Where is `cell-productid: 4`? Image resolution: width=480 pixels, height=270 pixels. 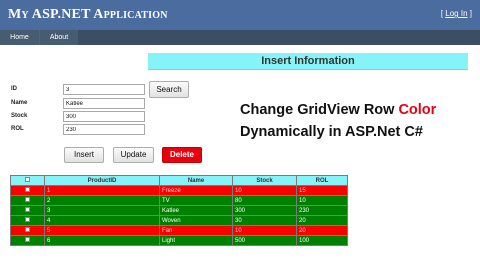
cell-productid: 4 is located at coordinates (102, 220).